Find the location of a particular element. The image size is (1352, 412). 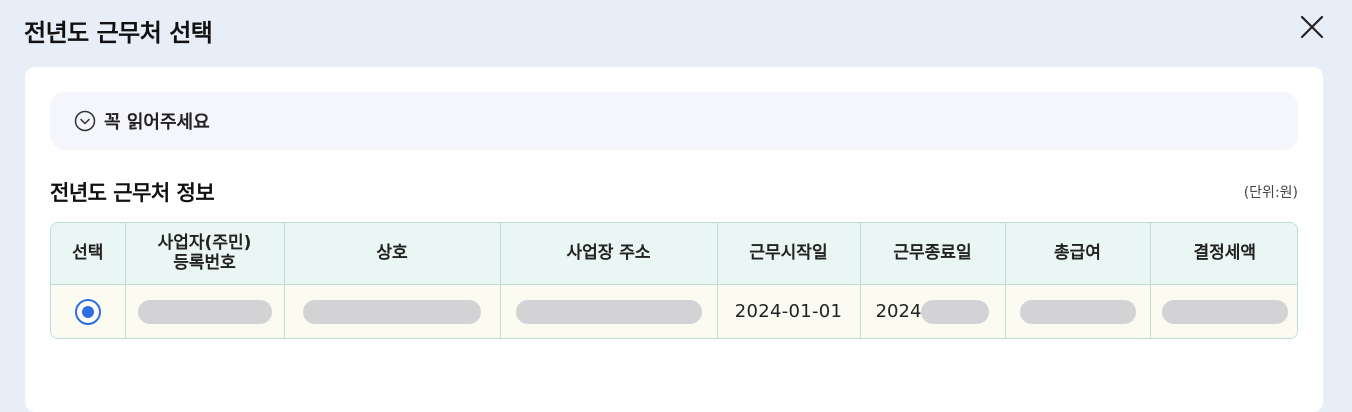

start-date-value: 2024-01-01 is located at coordinates (788, 312).